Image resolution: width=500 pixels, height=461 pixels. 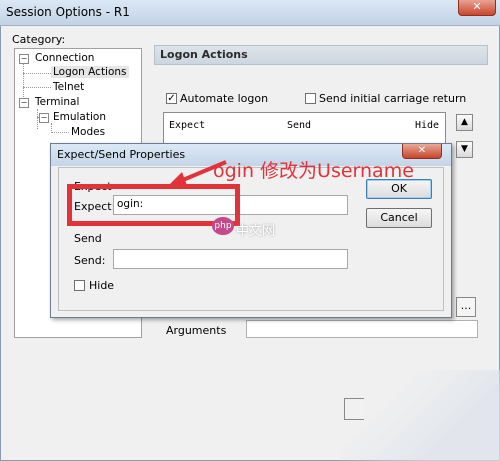 I want to click on window-title: Session Options - R1, so click(x=68, y=12).